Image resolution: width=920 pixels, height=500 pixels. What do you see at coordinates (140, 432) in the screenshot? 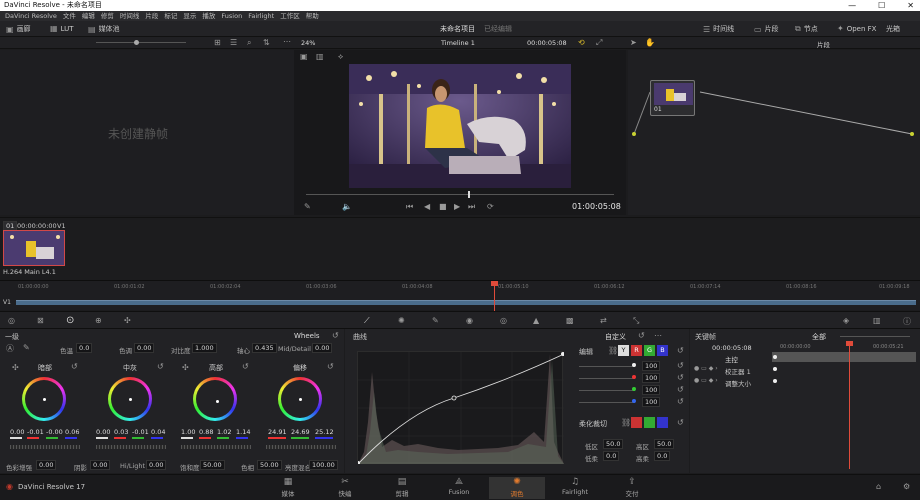
I see `wheel-value: -0.01` at bounding box center [140, 432].